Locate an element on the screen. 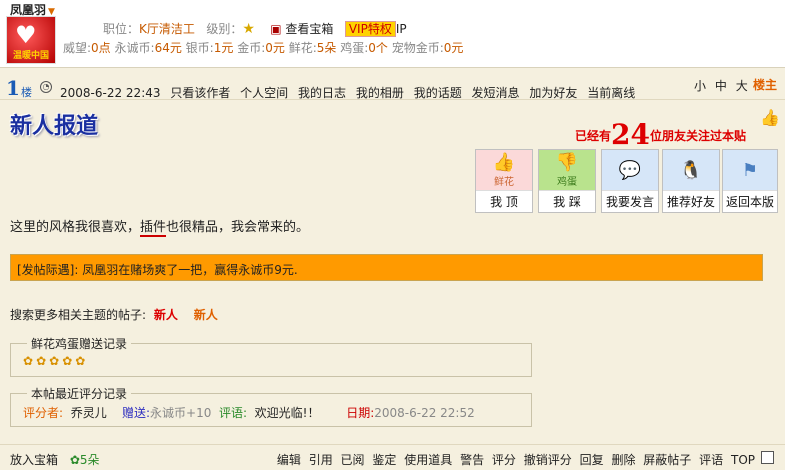  action-read: 已阅 is located at coordinates (353, 460).